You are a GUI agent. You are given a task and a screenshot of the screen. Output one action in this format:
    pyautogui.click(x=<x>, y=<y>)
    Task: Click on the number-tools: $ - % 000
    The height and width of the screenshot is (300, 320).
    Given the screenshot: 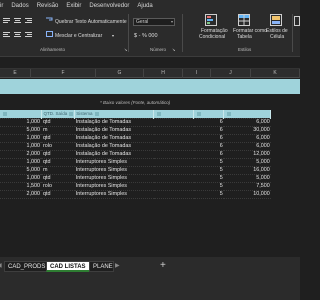 What is the action you would take?
    pyautogui.click(x=146, y=36)
    